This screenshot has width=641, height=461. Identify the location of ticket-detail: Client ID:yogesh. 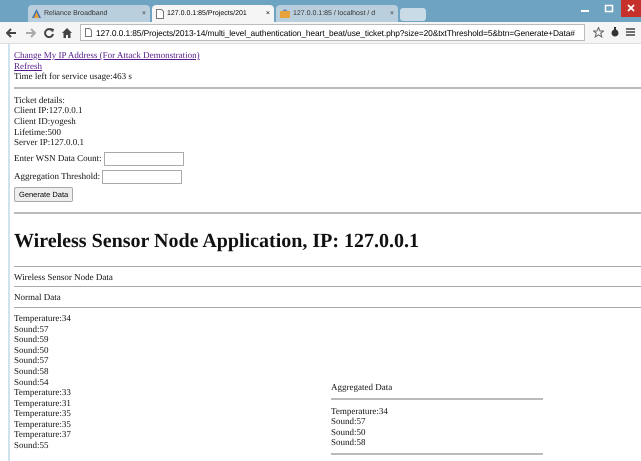
(45, 121).